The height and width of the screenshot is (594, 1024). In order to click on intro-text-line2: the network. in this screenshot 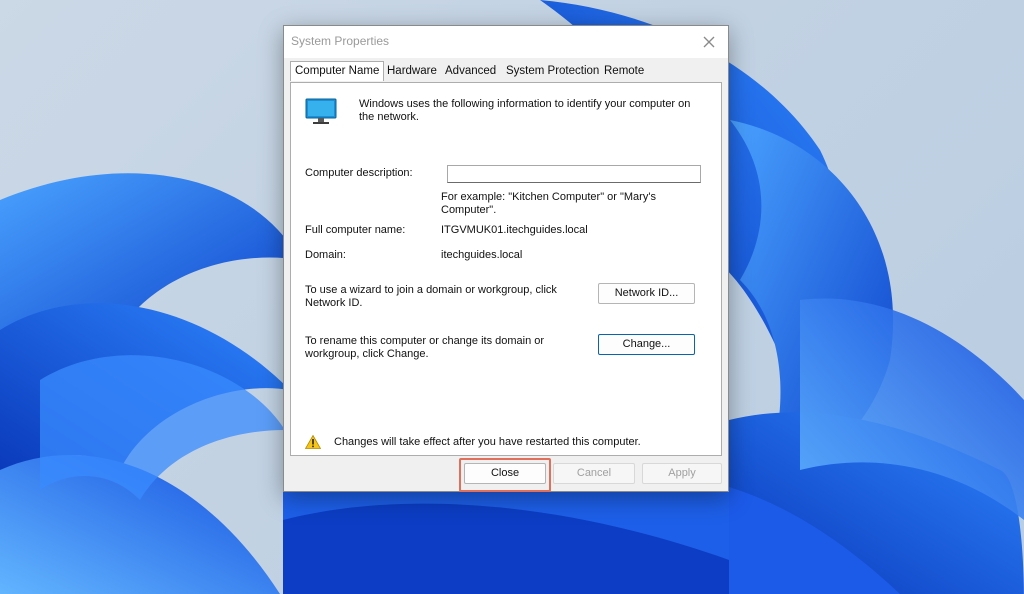, I will do `click(389, 117)`.